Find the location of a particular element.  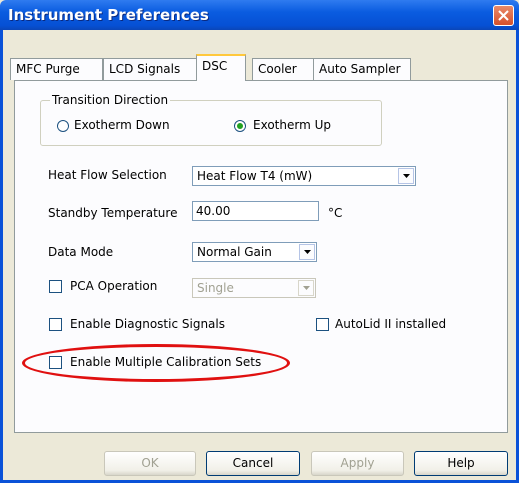

tab-mfc-purge: MFC Purge is located at coordinates (56, 69).